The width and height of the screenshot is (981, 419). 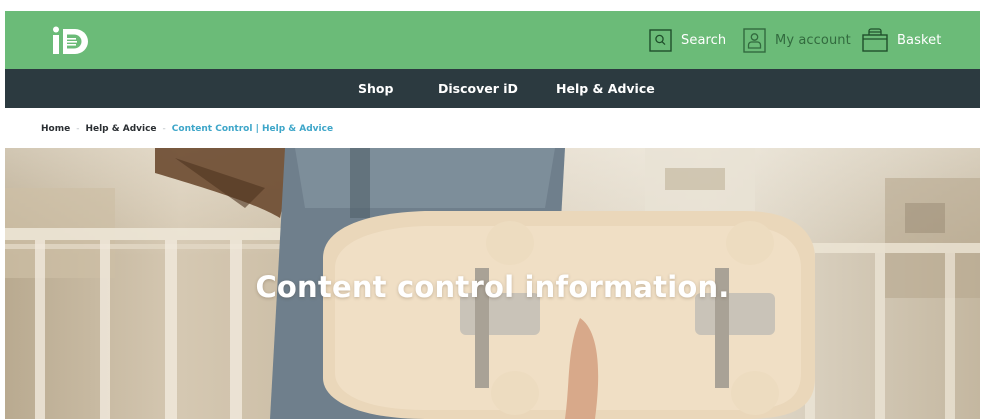 What do you see at coordinates (704, 40) in the screenshot?
I see `search-label: Search` at bounding box center [704, 40].